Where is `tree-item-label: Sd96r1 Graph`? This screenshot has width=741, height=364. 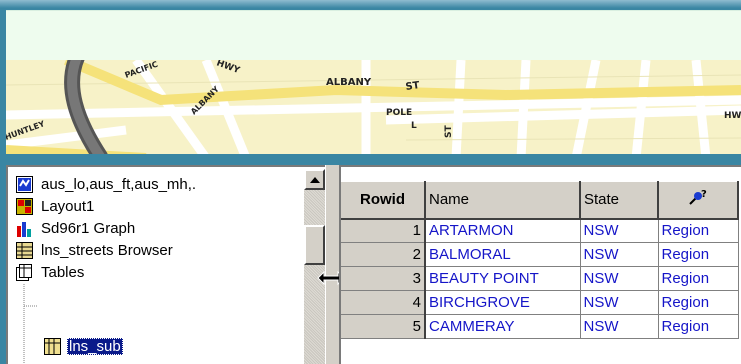
tree-item-label: Sd96r1 Graph is located at coordinates (88, 228).